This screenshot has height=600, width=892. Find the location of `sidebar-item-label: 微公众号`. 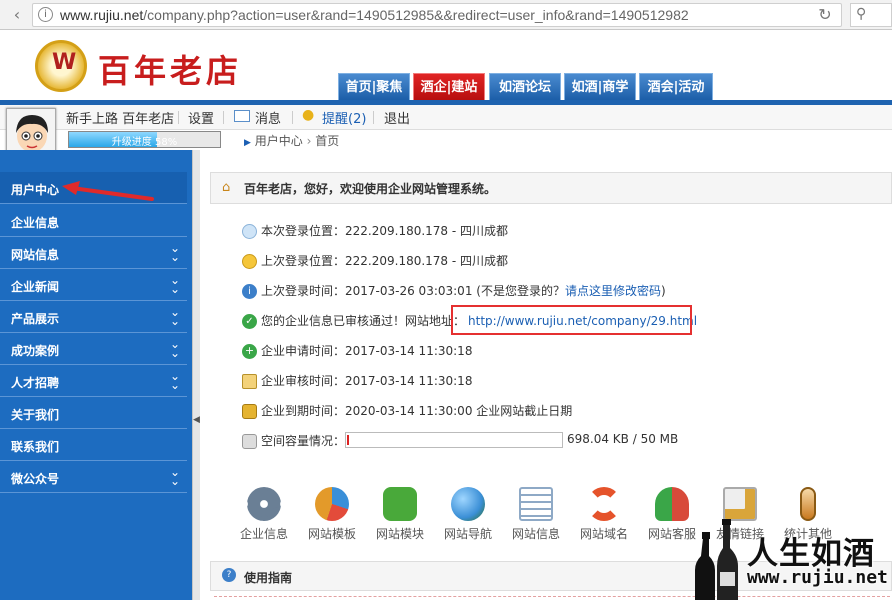

sidebar-item-label: 微公众号 is located at coordinates (35, 479).